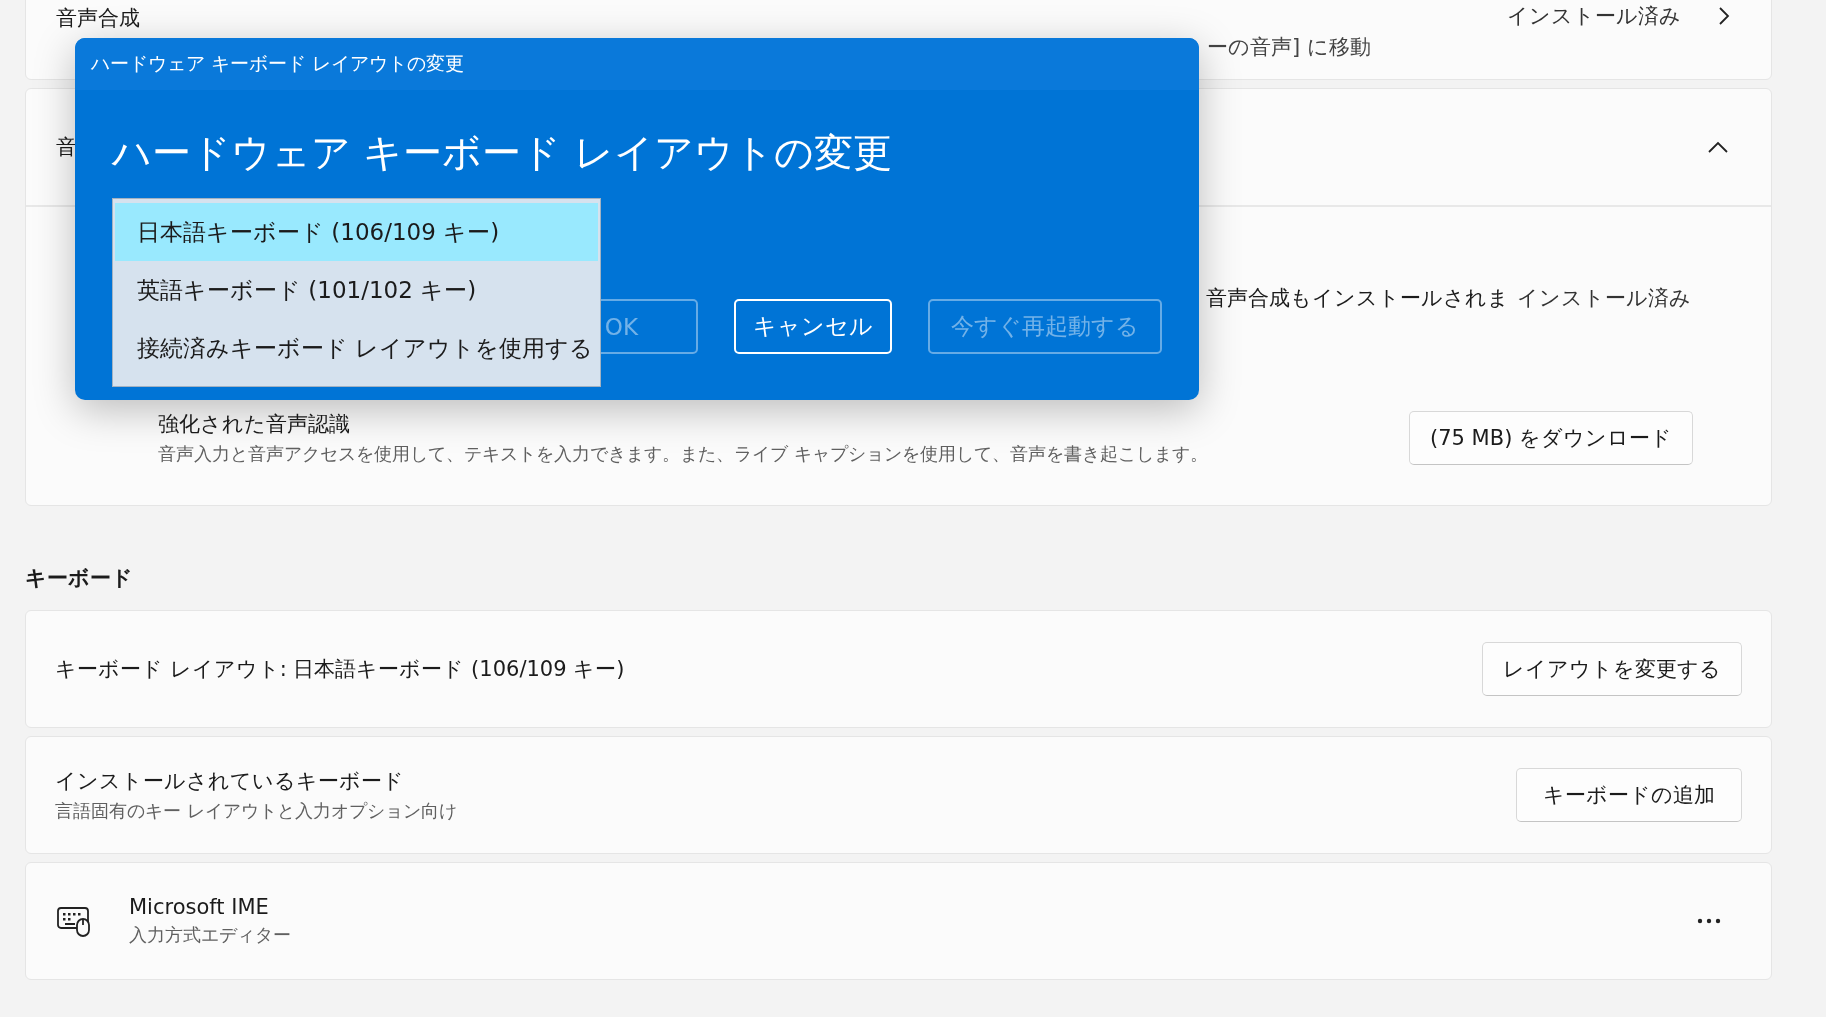 The height and width of the screenshot is (1017, 1826). I want to click on setting-description: ーの音声] に移動, so click(1289, 47).